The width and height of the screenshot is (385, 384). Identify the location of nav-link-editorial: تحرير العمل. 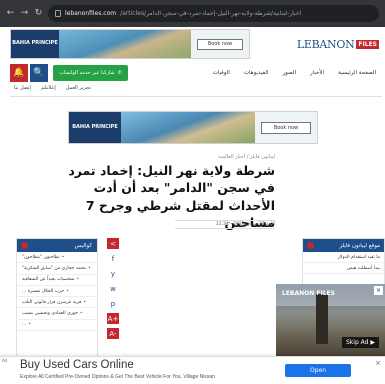
(78, 90).